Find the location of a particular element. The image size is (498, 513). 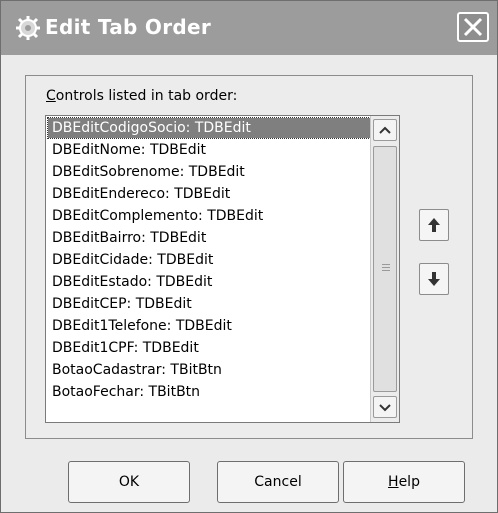

cancel-button: Cancel is located at coordinates (278, 482).